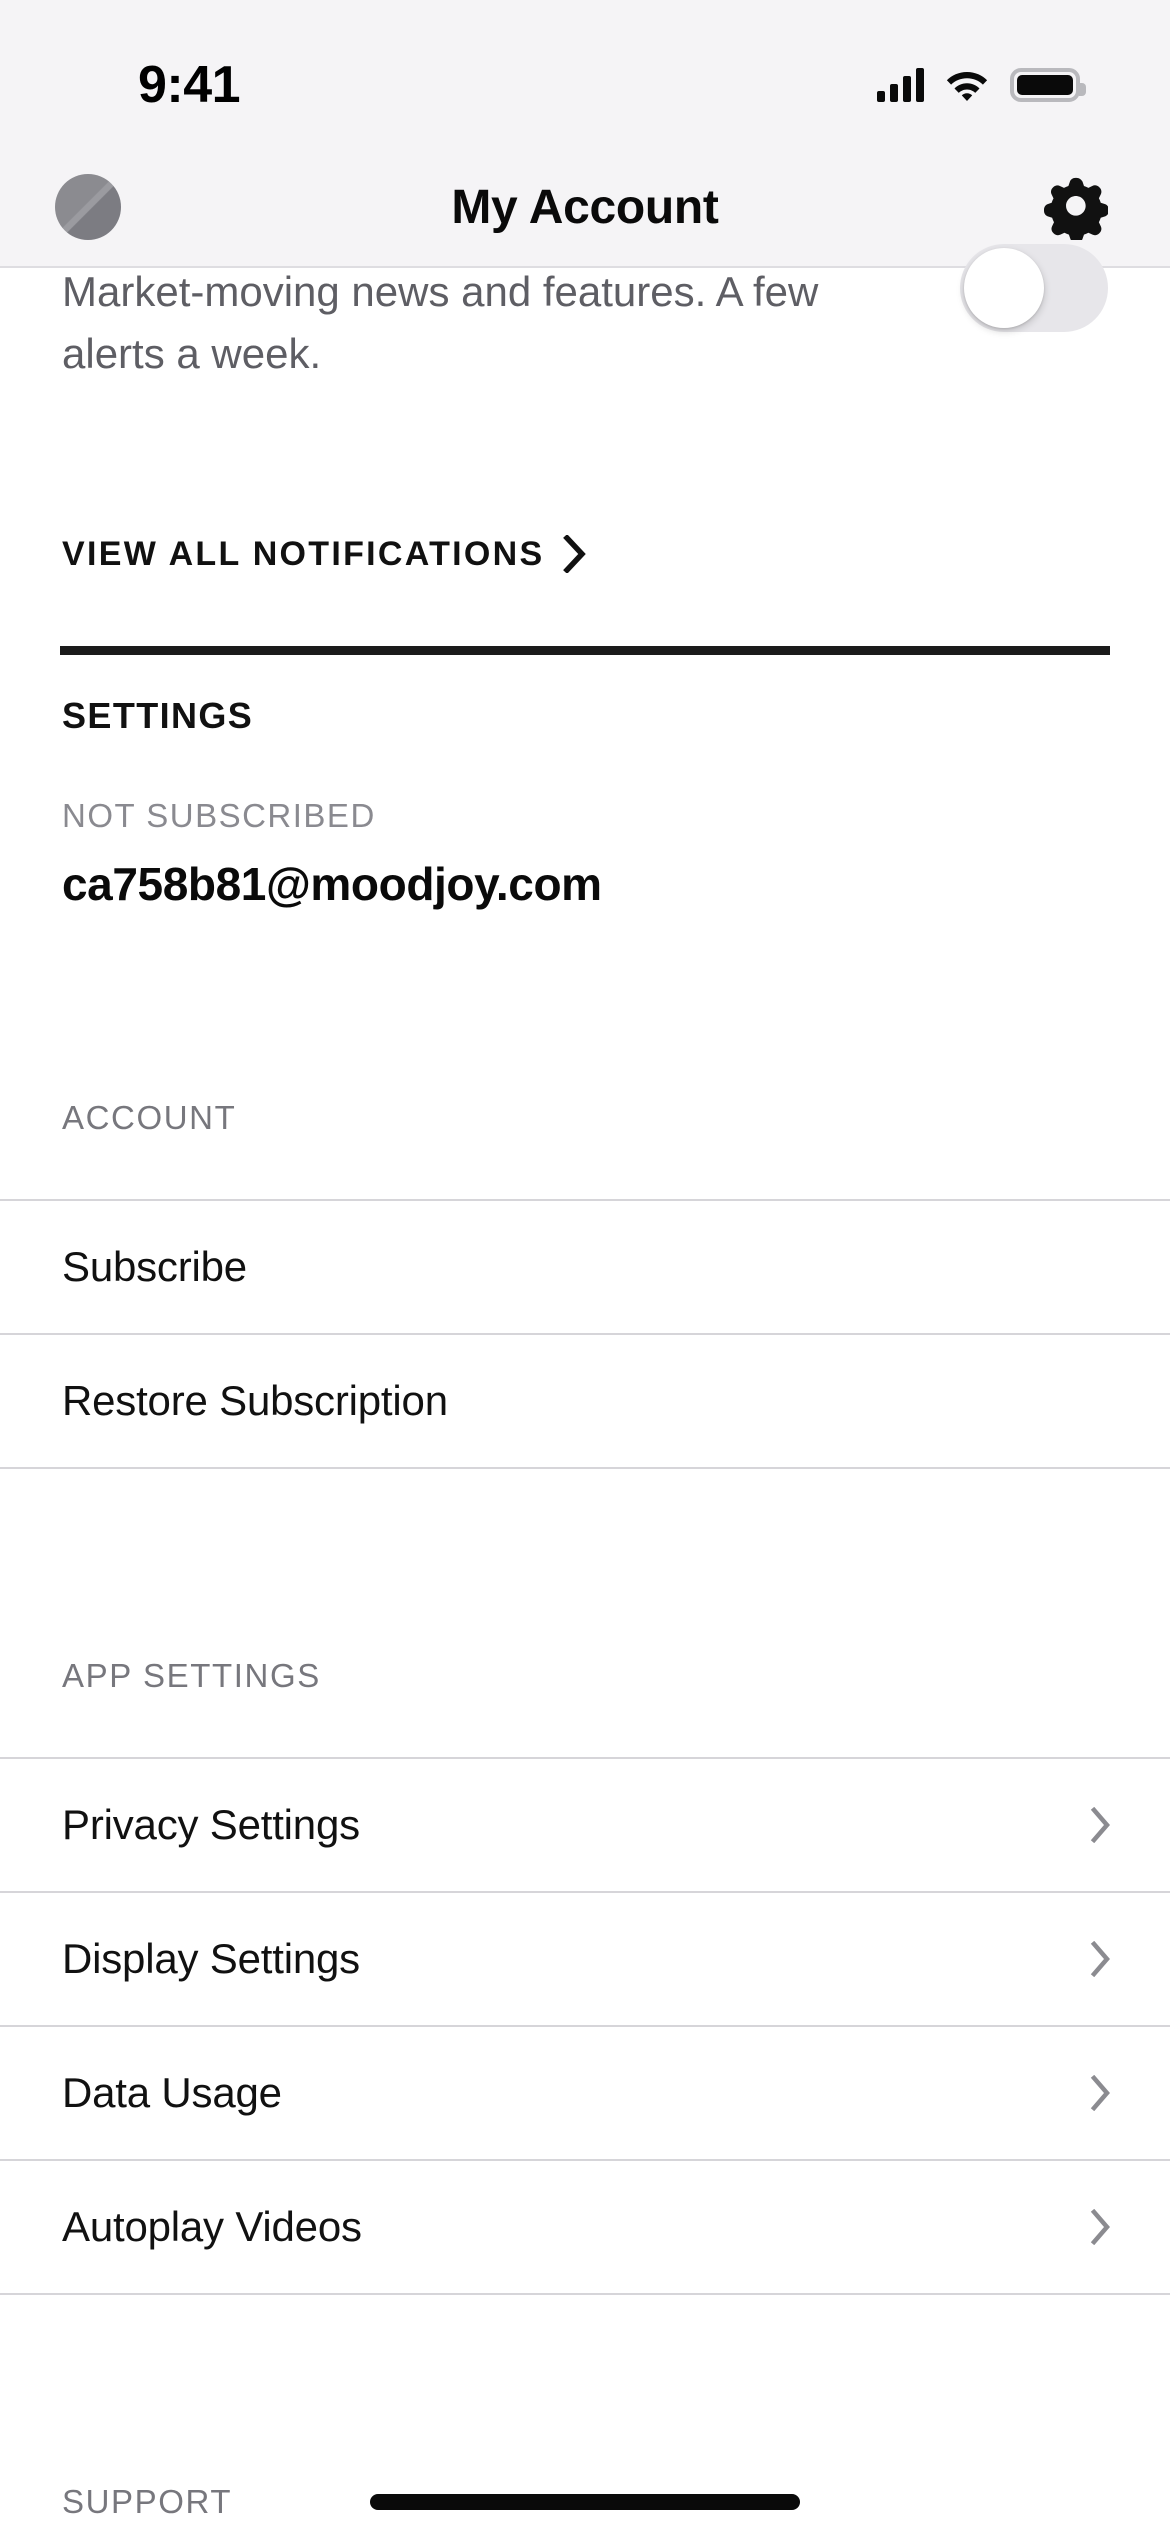  I want to click on list-item: Restore Subscription, so click(585, 1402).